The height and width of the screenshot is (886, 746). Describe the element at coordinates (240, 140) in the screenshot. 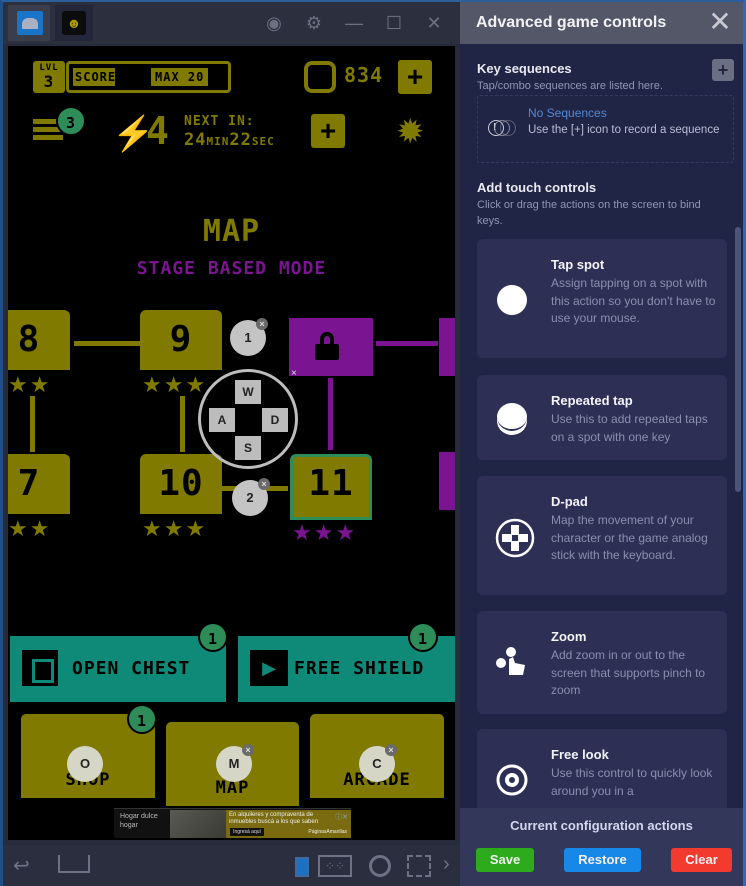

I see `timer-seconds: 22` at that location.